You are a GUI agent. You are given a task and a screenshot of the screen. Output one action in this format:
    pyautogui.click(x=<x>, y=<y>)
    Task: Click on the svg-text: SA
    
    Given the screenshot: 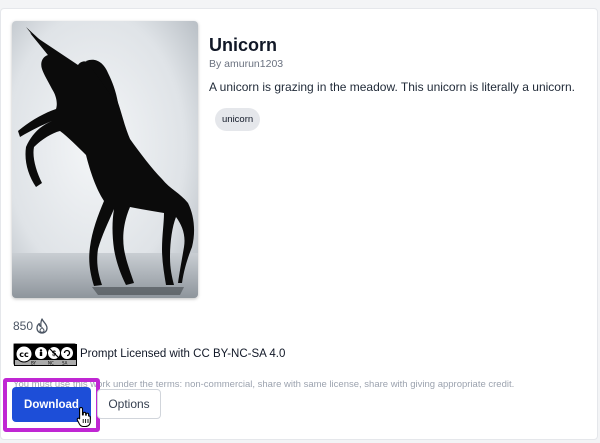 What is the action you would take?
    pyautogui.click(x=65, y=363)
    